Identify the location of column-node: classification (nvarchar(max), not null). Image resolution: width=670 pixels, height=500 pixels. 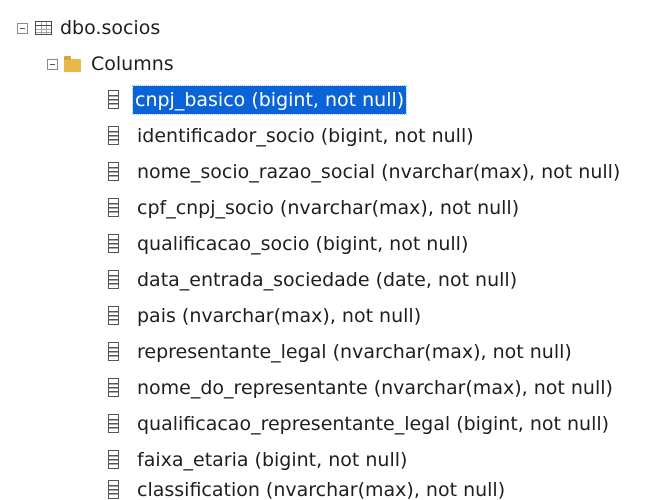
(335, 488).